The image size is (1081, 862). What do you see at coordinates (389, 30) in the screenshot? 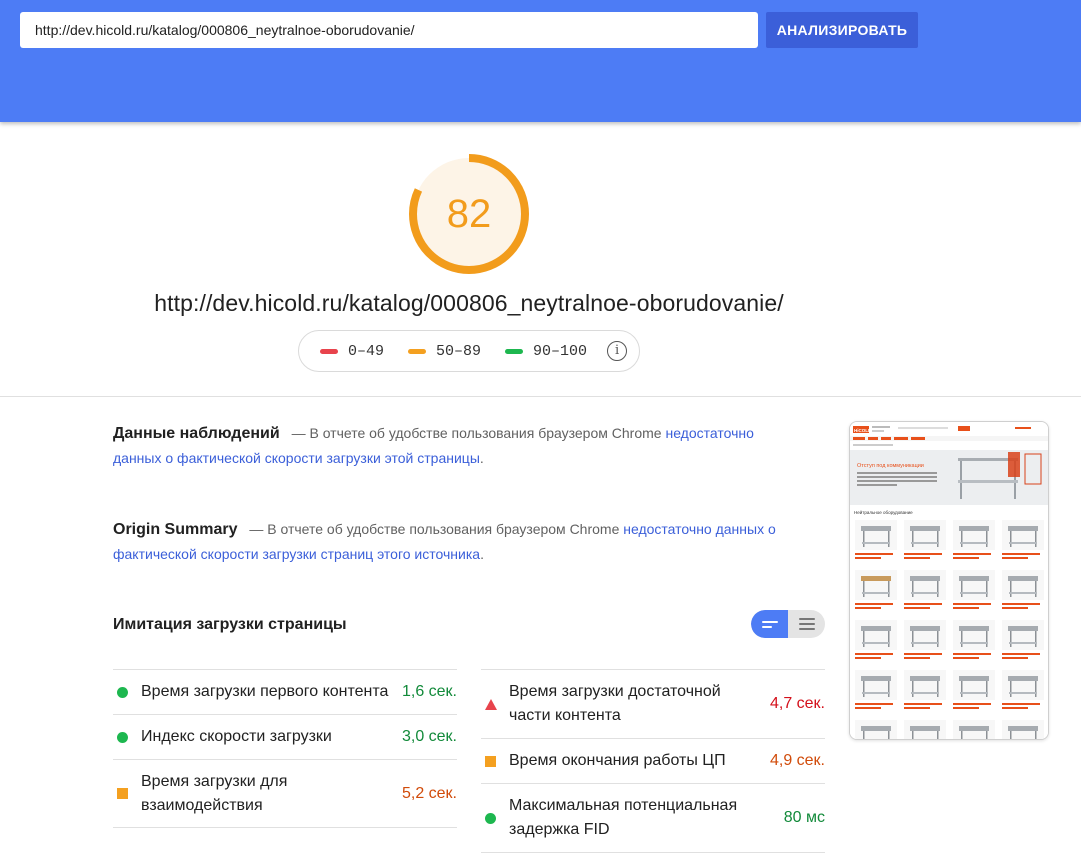
I see `url-input` at bounding box center [389, 30].